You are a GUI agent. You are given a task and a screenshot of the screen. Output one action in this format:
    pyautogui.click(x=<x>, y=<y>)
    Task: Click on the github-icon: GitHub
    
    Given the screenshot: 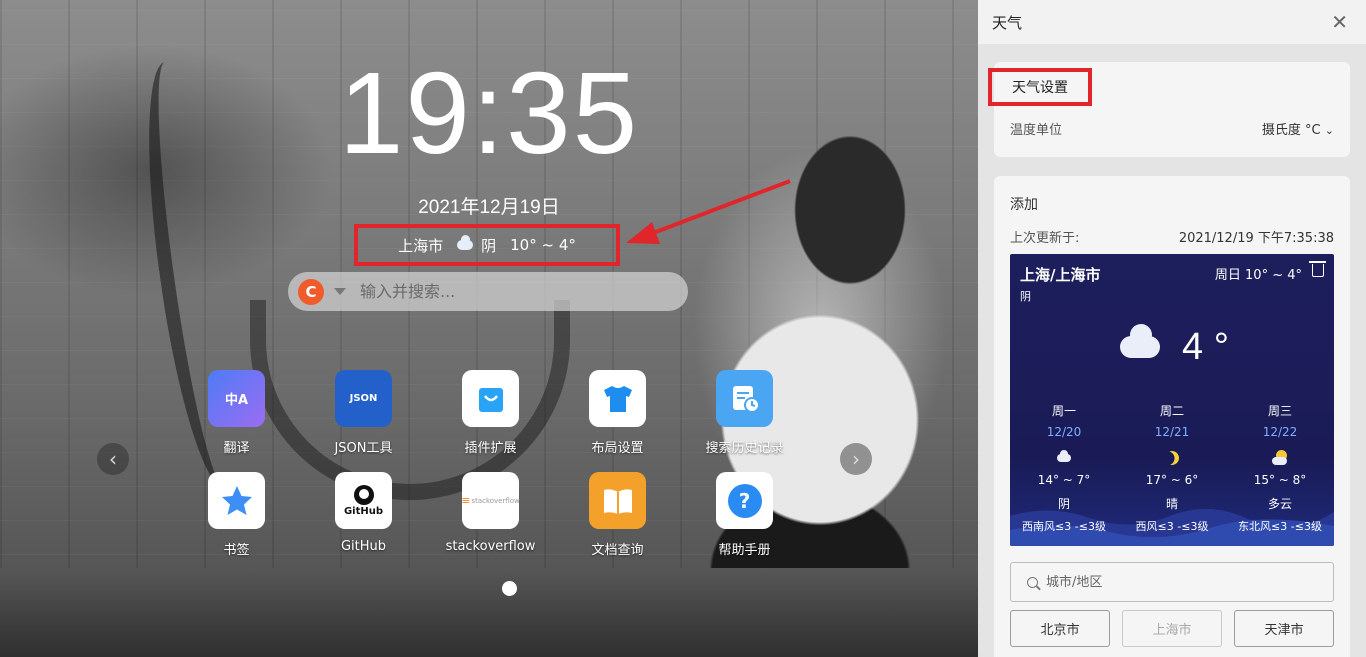 What is the action you would take?
    pyautogui.click(x=363, y=500)
    